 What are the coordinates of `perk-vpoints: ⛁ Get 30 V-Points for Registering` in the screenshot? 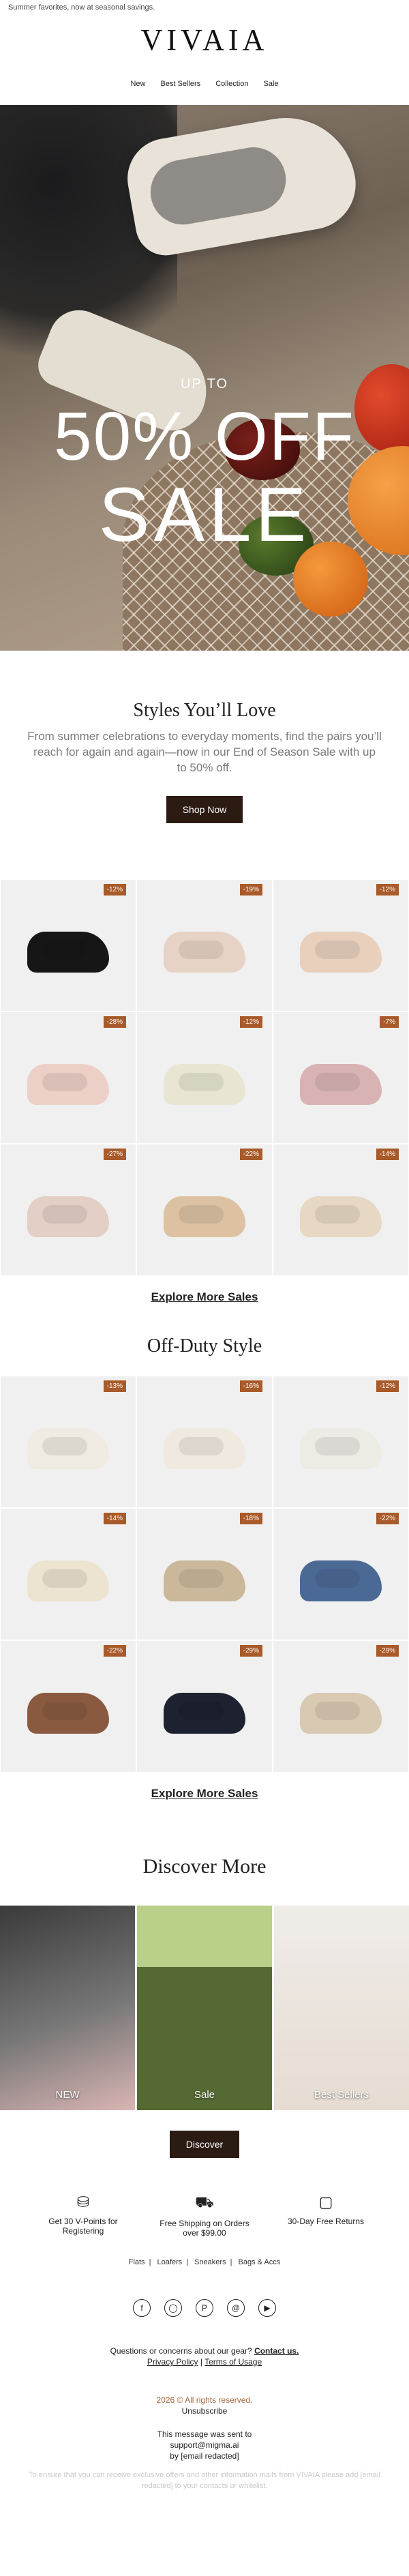 It's located at (83, 2215).